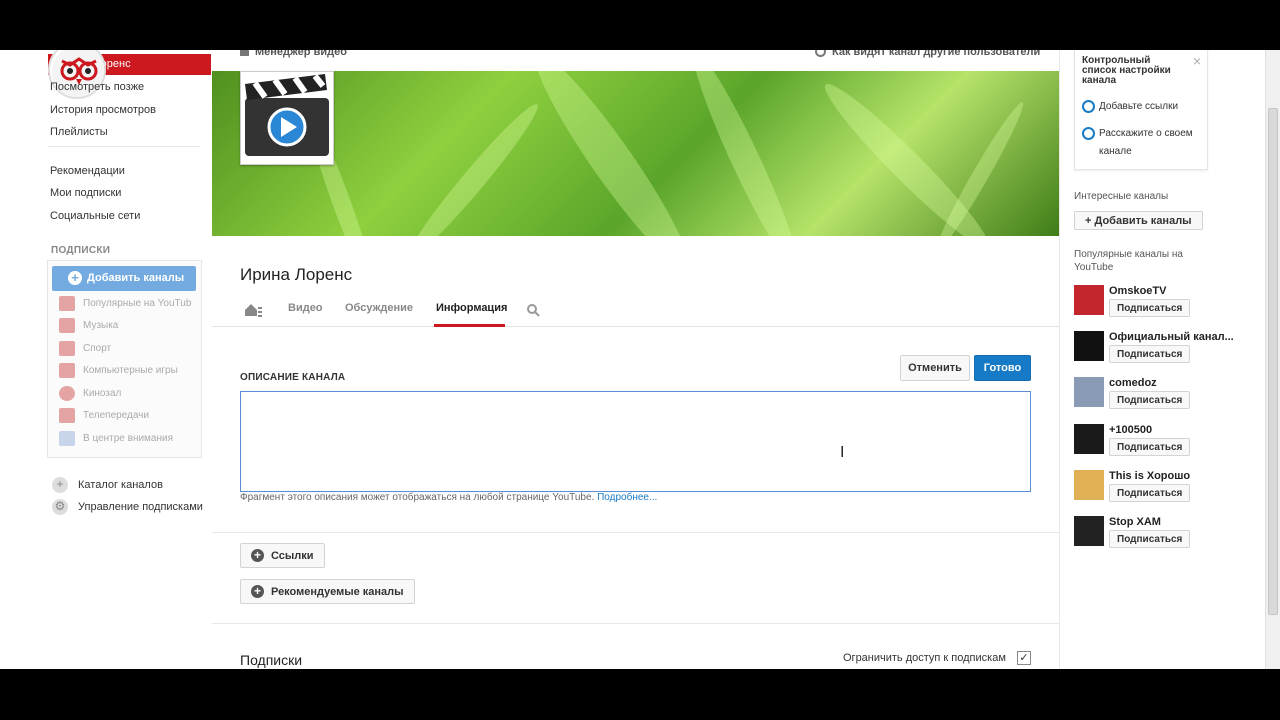 Image resolution: width=1280 pixels, height=720 pixels. I want to click on search-icon, so click(533, 310).